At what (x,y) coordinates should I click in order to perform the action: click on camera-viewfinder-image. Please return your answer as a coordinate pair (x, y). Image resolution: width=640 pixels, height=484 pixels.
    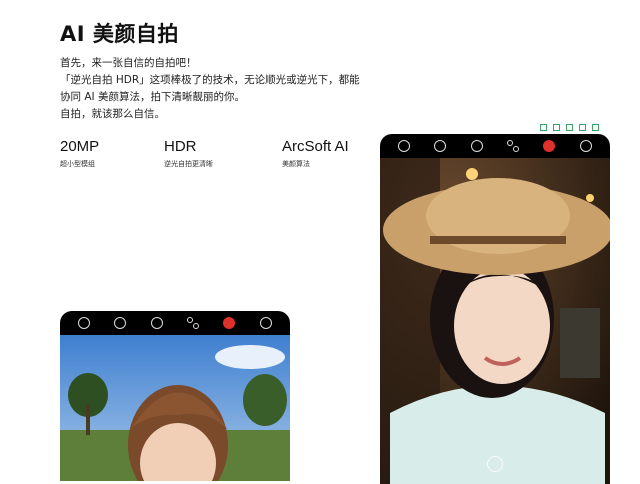
    Looking at the image, I should click on (175, 408).